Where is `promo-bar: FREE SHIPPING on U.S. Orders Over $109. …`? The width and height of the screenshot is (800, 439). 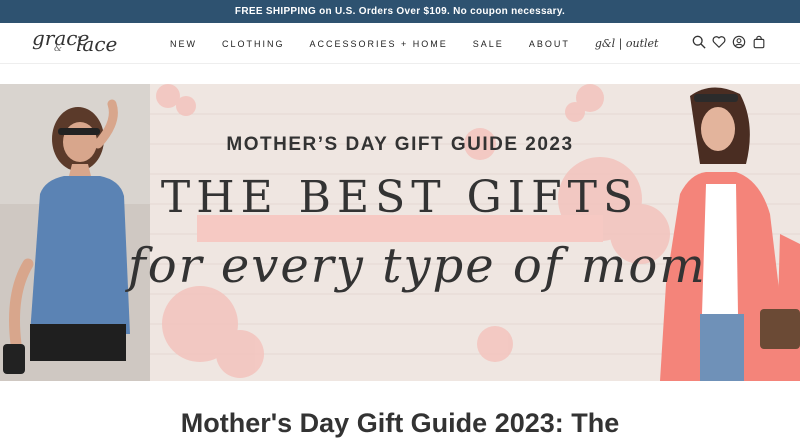 promo-bar: FREE SHIPPING on U.S. Orders Over $109. … is located at coordinates (400, 11).